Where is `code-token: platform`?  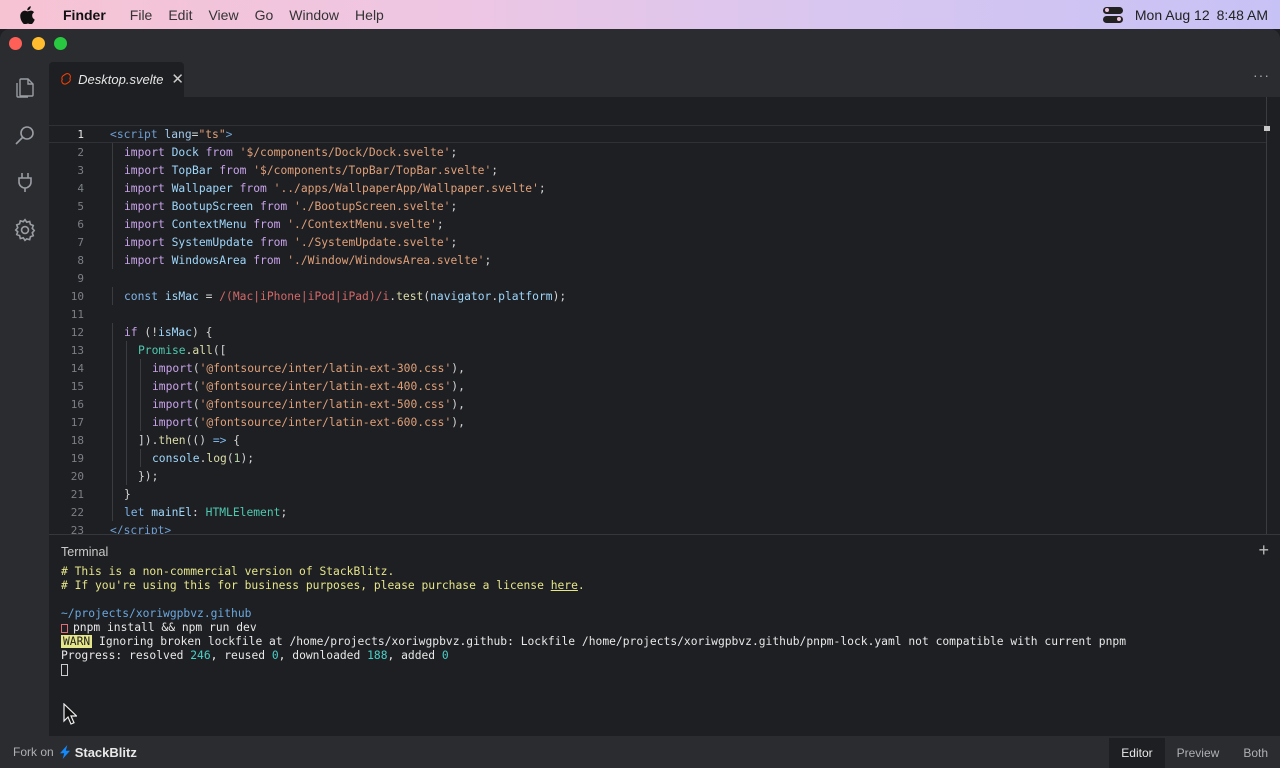
code-token: platform is located at coordinates (525, 296).